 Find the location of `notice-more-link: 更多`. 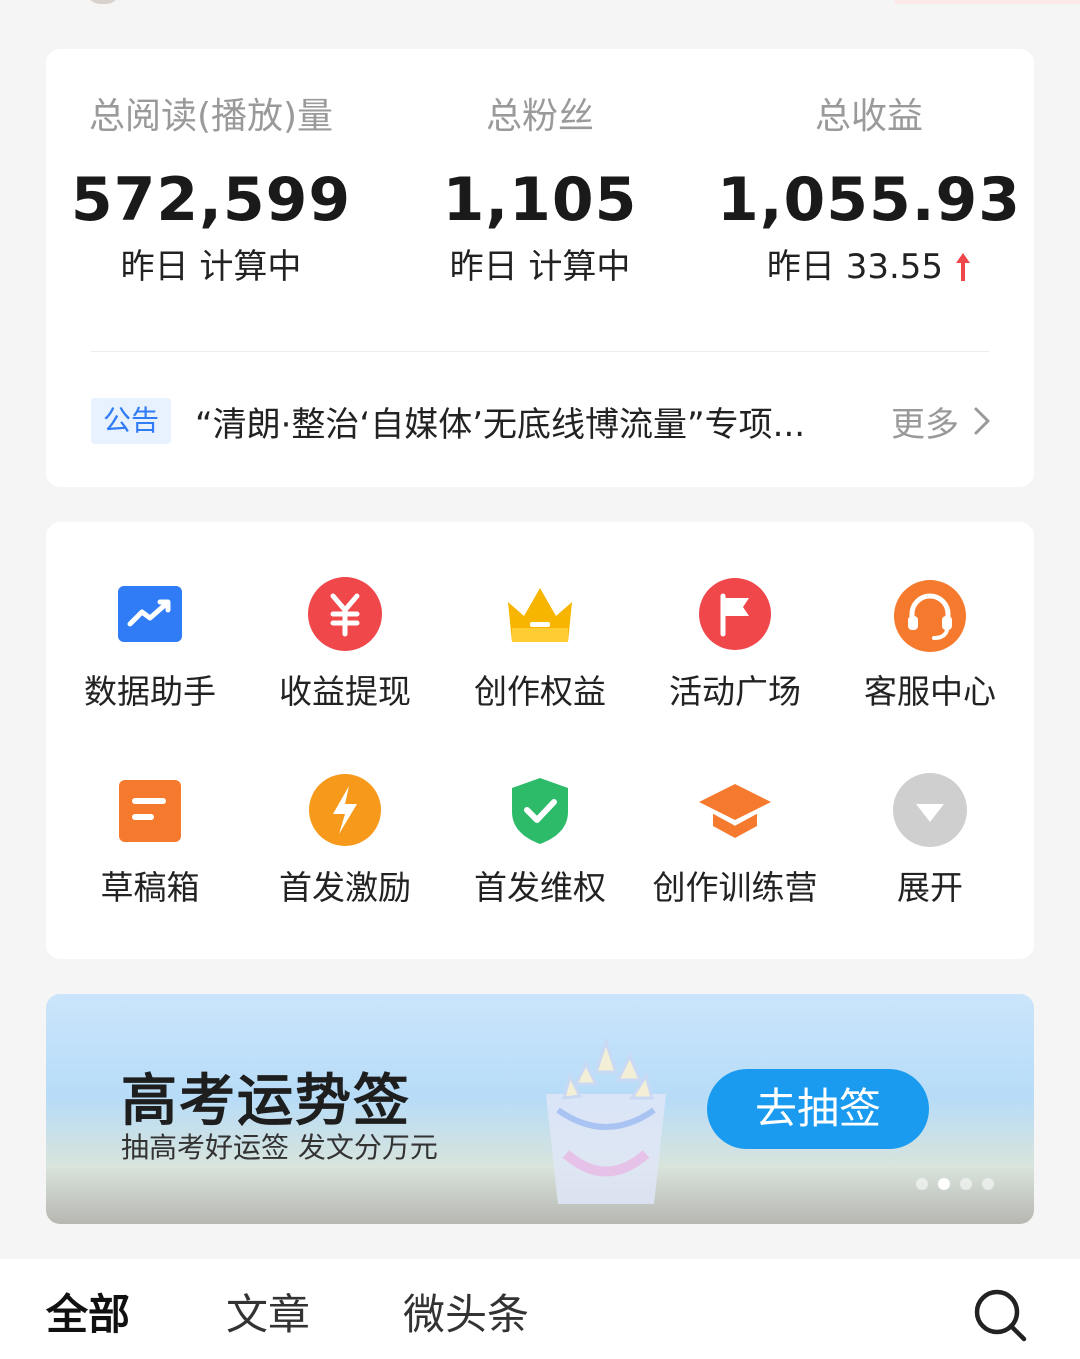

notice-more-link: 更多 is located at coordinates (941, 421).